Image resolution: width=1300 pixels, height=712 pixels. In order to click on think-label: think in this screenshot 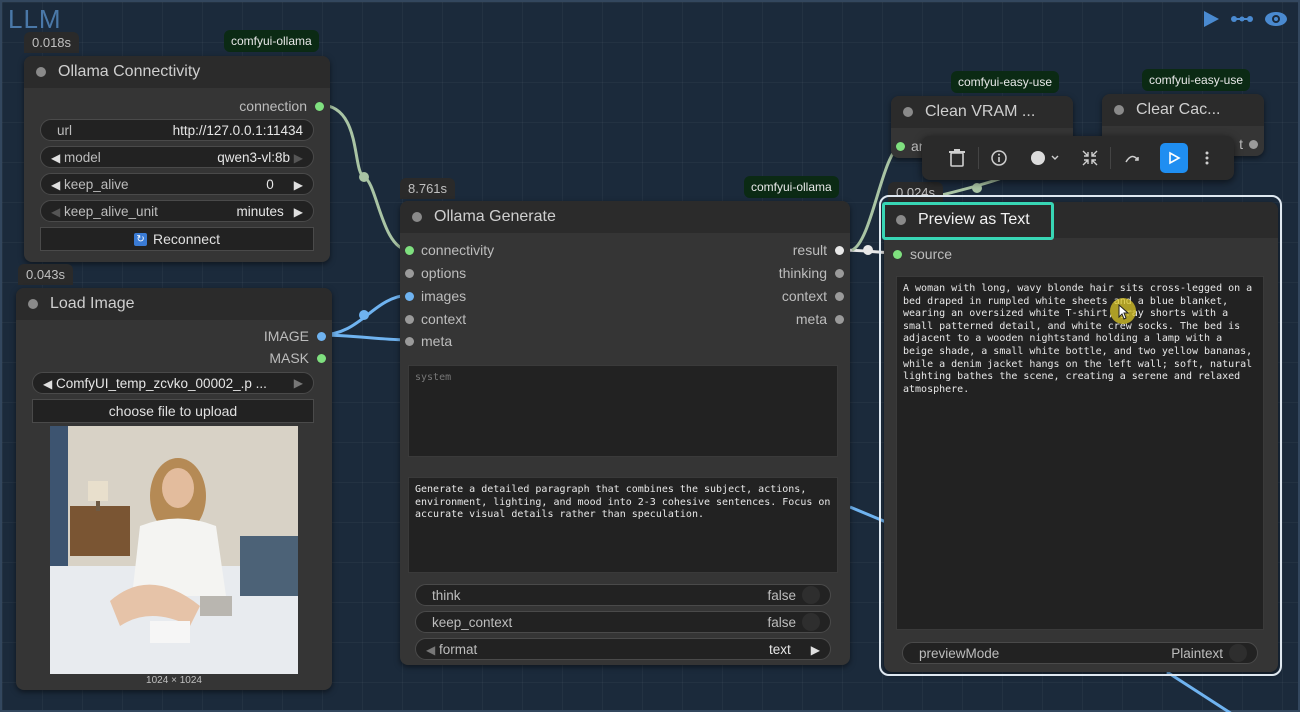, I will do `click(446, 595)`.